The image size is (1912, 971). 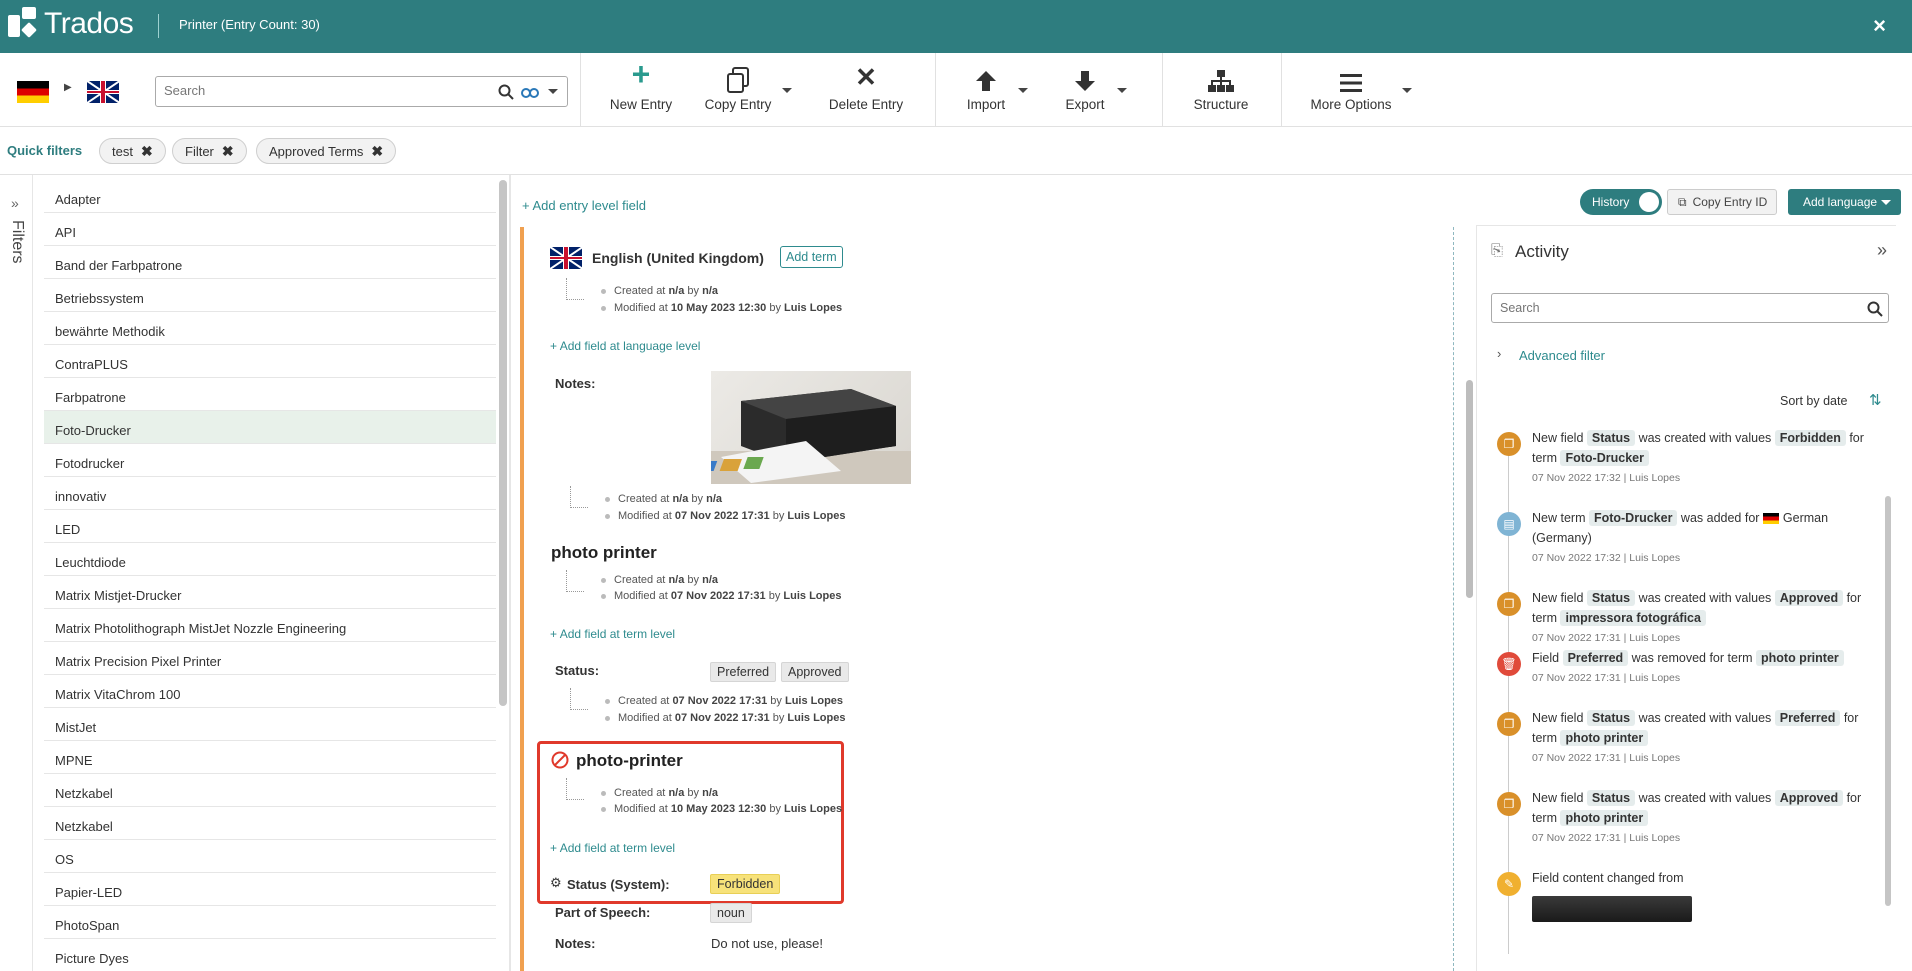 I want to click on add-field-language-link: + Add field at language level, so click(x=625, y=346).